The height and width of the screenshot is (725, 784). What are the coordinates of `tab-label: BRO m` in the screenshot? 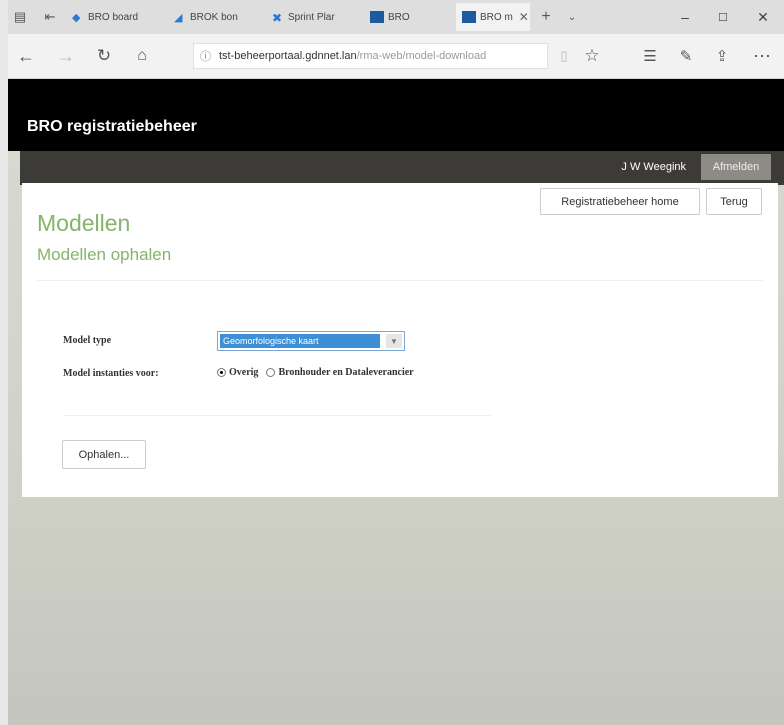 It's located at (496, 17).